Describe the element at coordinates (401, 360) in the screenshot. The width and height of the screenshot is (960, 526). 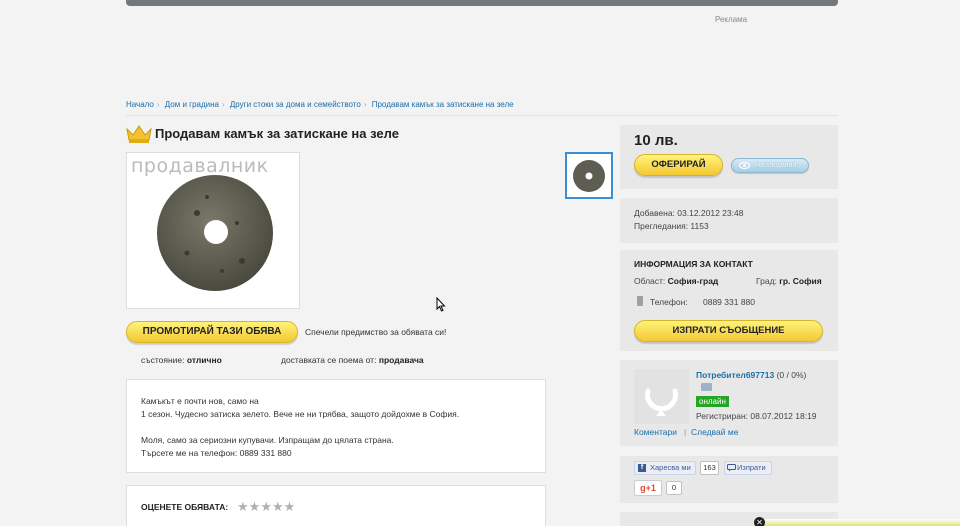
I see `delivery-value: продавача` at that location.